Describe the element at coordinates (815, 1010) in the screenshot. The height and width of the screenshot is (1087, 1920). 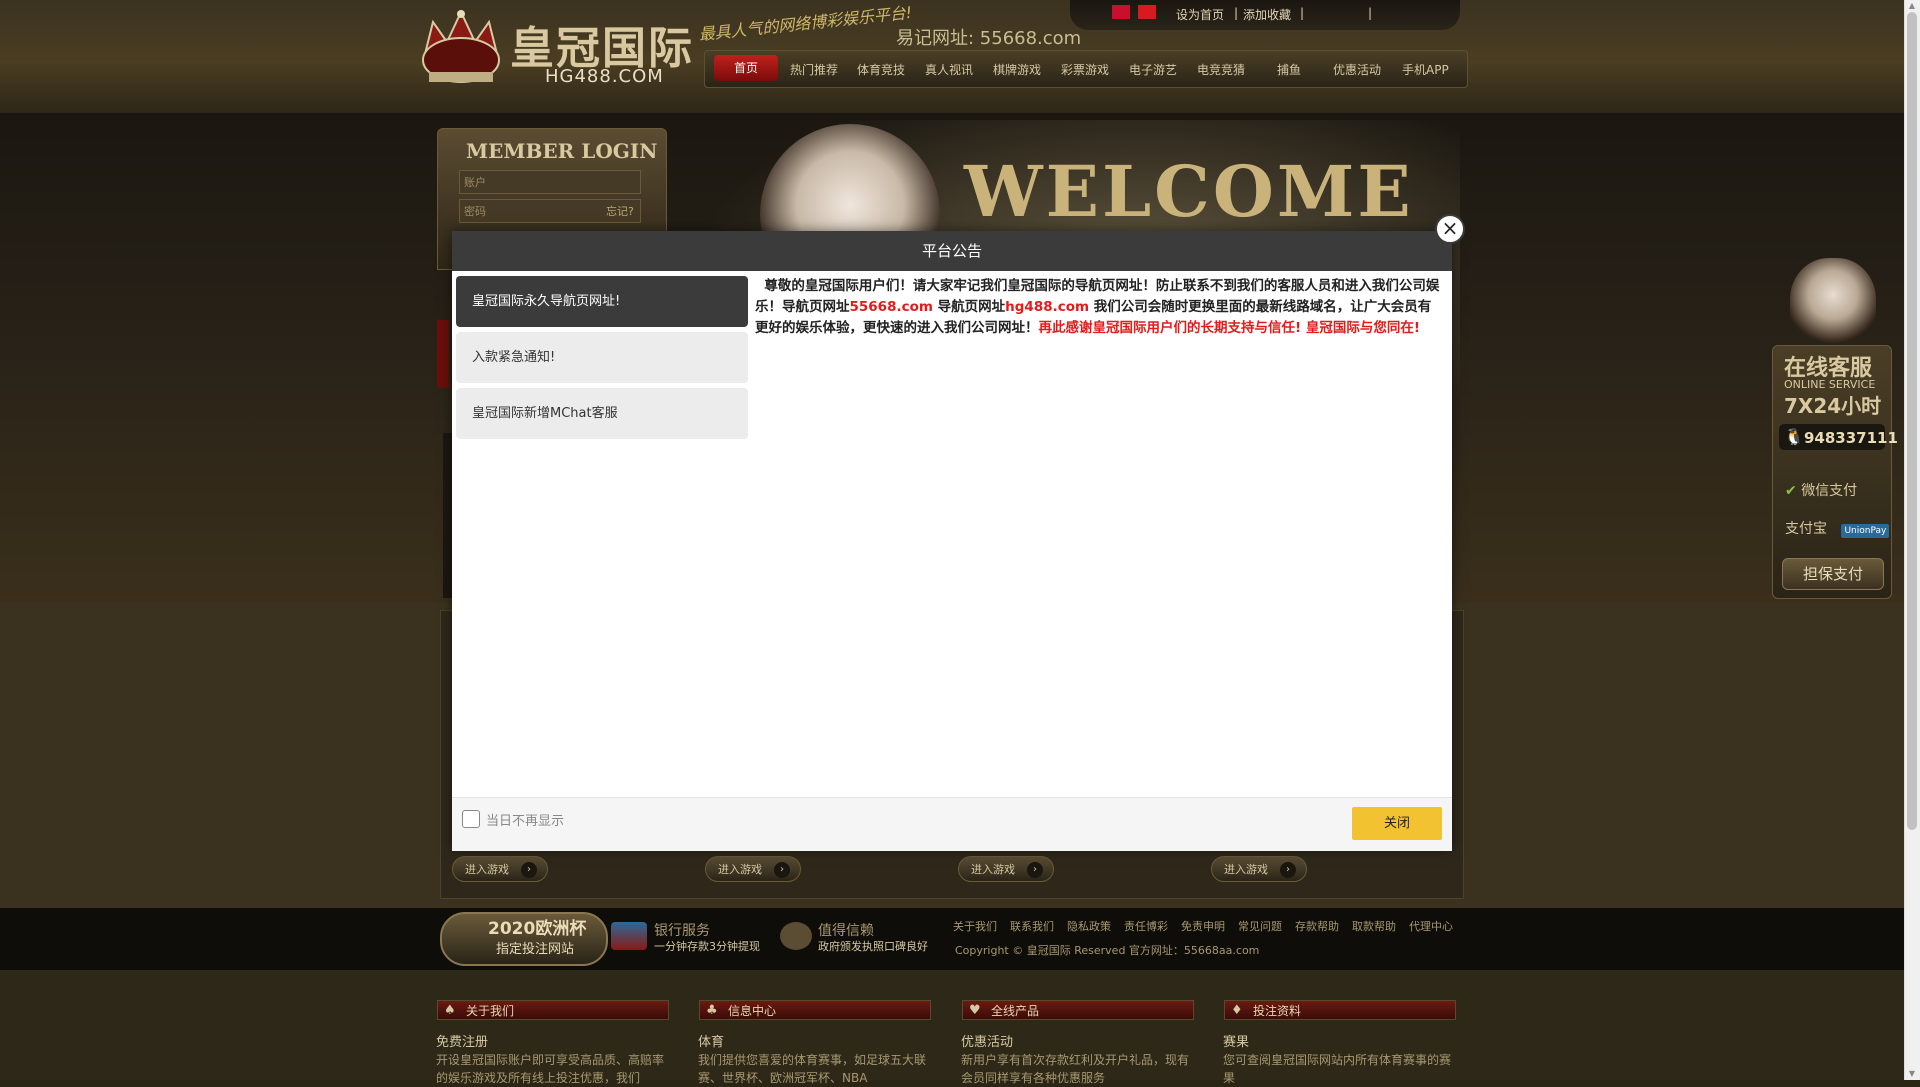
I see `footer-column-header: ♣ 信息中心` at that location.